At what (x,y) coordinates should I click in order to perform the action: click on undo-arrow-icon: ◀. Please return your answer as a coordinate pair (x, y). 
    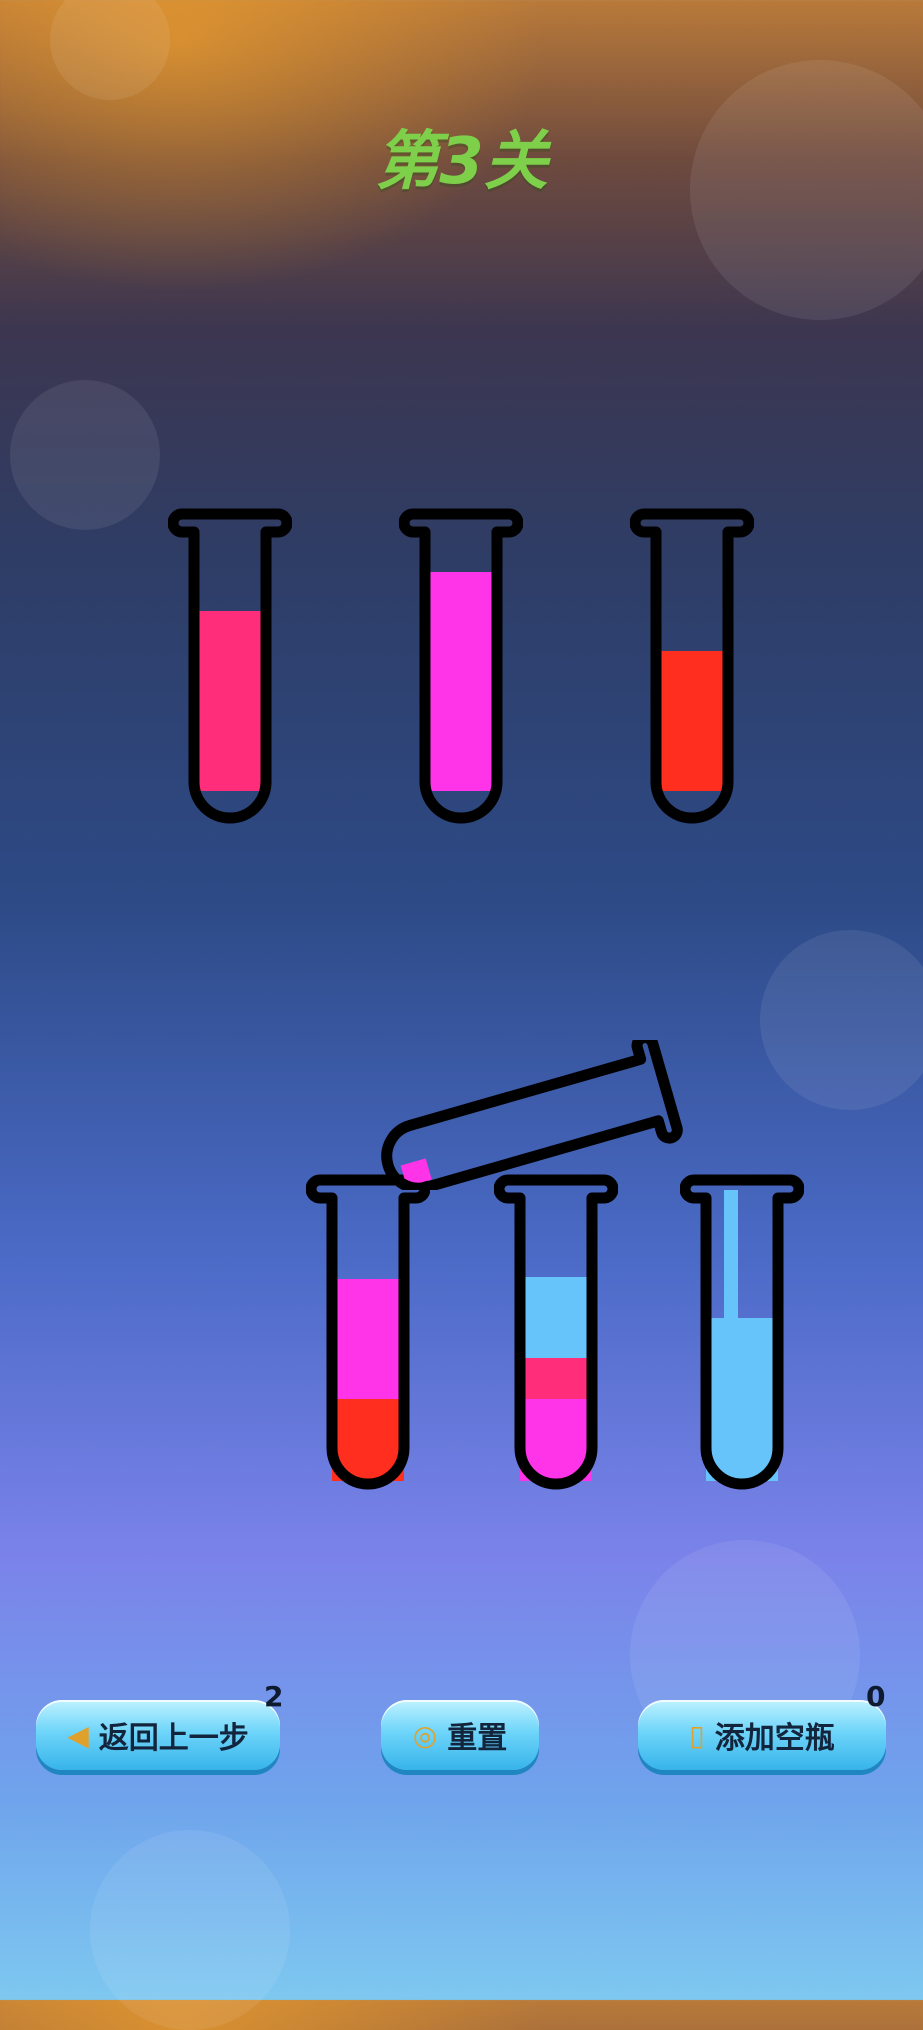
    Looking at the image, I should click on (78, 1735).